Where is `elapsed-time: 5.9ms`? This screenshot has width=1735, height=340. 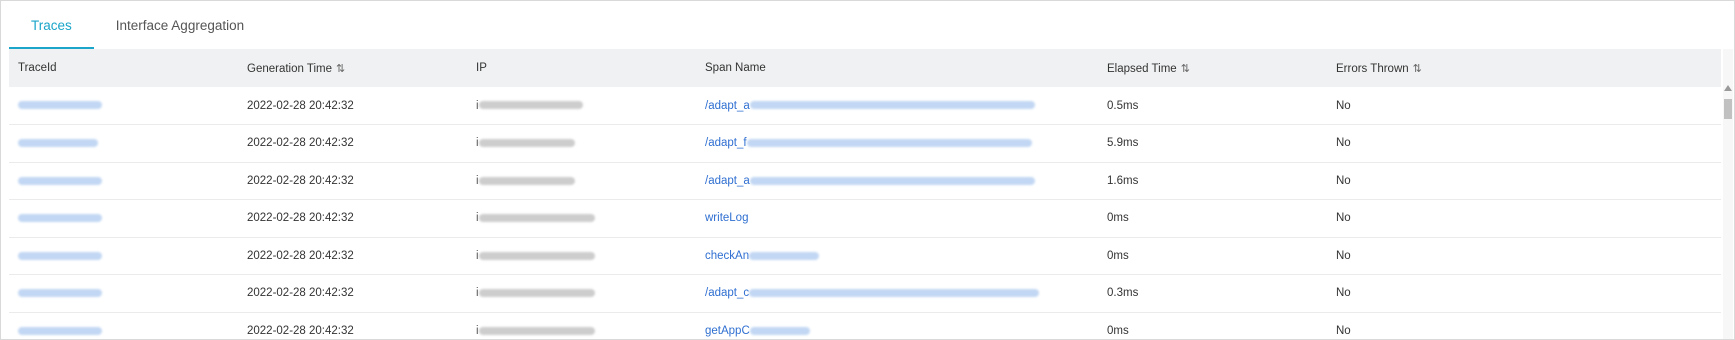 elapsed-time: 5.9ms is located at coordinates (1123, 143).